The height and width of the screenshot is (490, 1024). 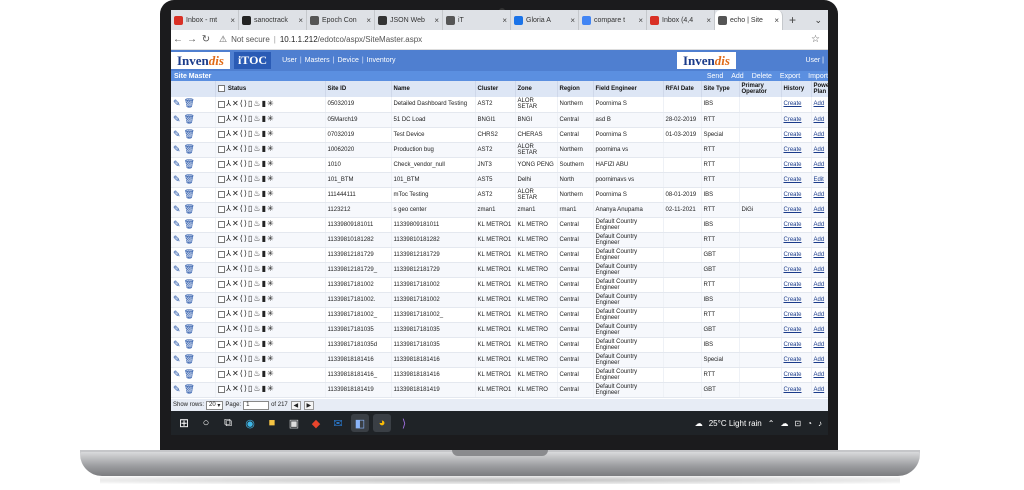 What do you see at coordinates (270, 89) in the screenshot?
I see `header-status: Status` at bounding box center [270, 89].